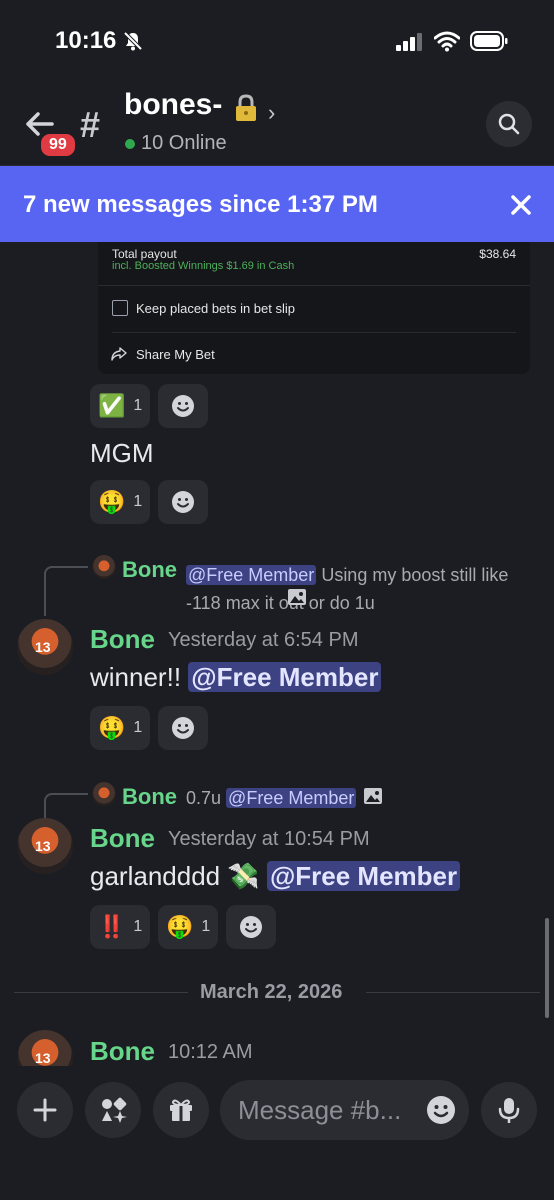 This screenshot has height=1200, width=554. I want to click on check-mark-emoji: ✅, so click(112, 405).